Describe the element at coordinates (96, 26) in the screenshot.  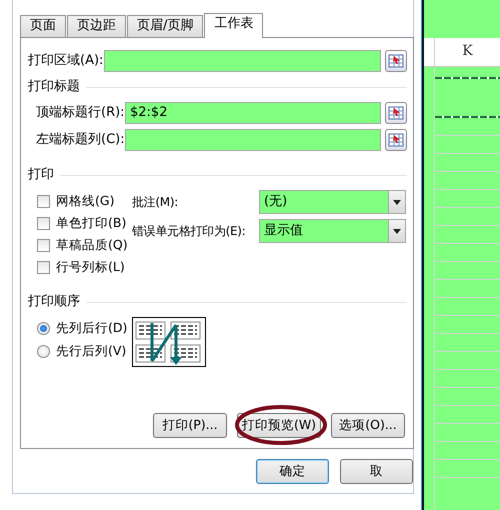
I see `tab: 页边距` at that location.